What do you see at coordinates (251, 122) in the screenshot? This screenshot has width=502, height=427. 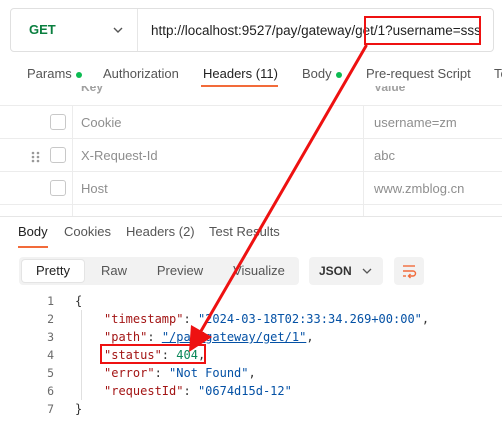 I see `header-row: Cookie username=zm` at bounding box center [251, 122].